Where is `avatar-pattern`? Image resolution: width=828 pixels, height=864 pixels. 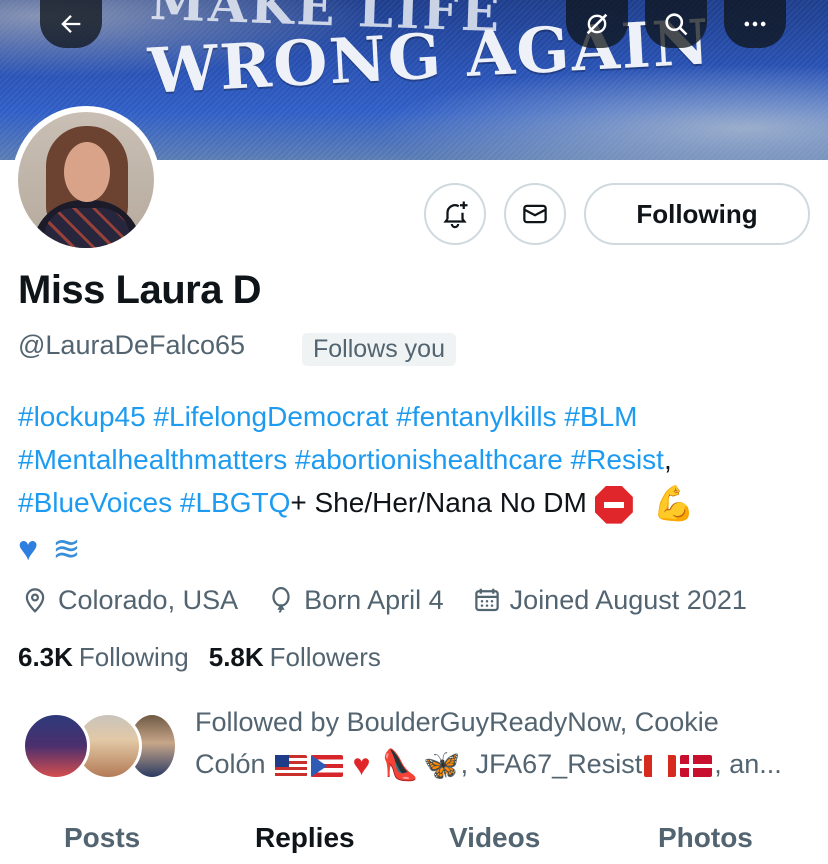
avatar-pattern is located at coordinates (87, 228).